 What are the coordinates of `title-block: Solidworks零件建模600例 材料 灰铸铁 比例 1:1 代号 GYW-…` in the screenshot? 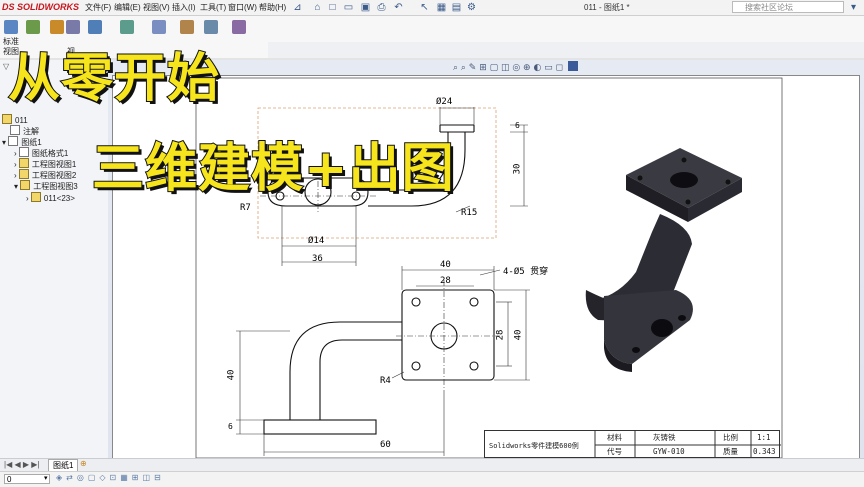 It's located at (632, 444).